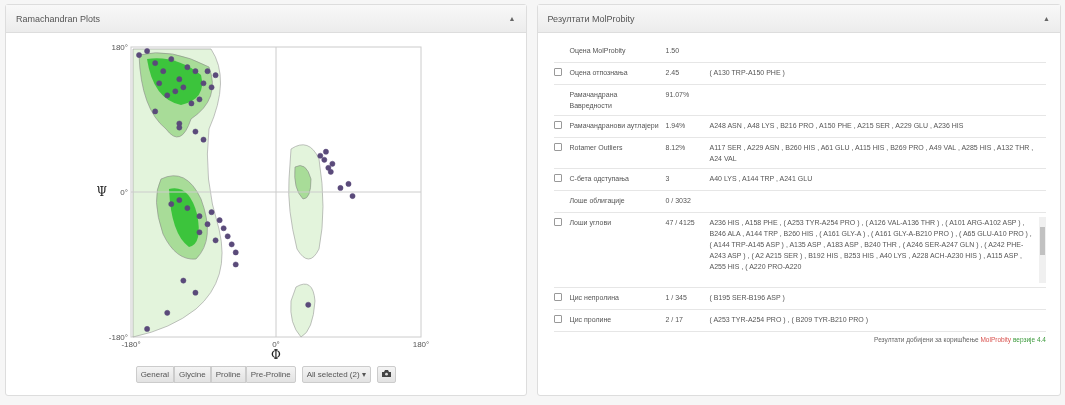  What do you see at coordinates (119, 47) in the screenshot?
I see `y-tick-label: 180°` at bounding box center [119, 47].